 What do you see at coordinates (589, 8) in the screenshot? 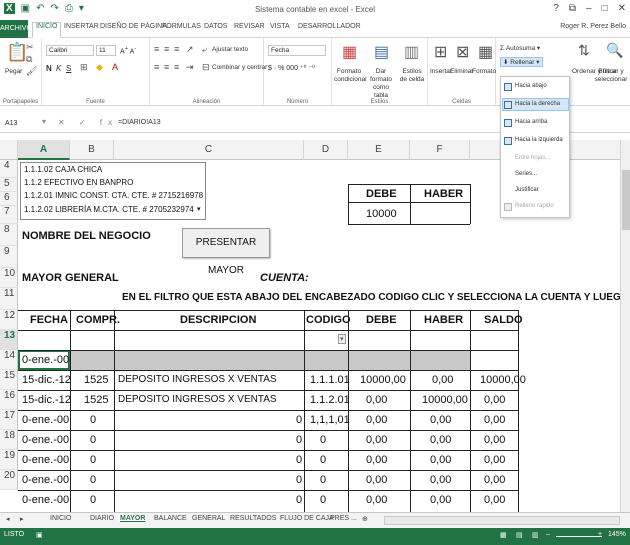
I see `minimize-icon: –` at bounding box center [589, 8].